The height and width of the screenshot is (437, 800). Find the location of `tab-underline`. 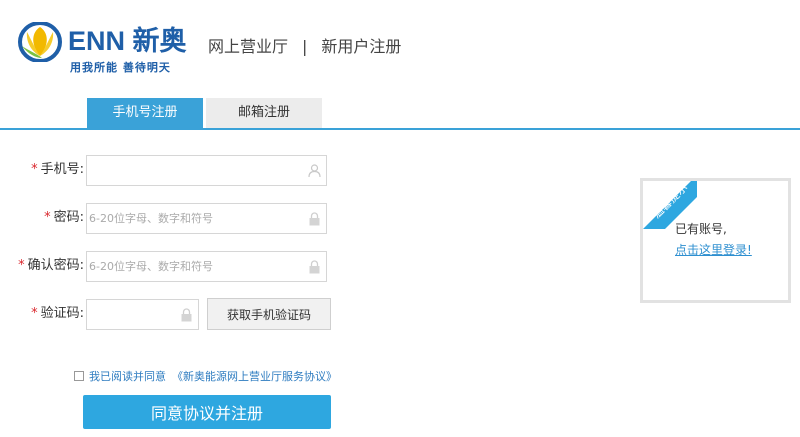

tab-underline is located at coordinates (400, 129).